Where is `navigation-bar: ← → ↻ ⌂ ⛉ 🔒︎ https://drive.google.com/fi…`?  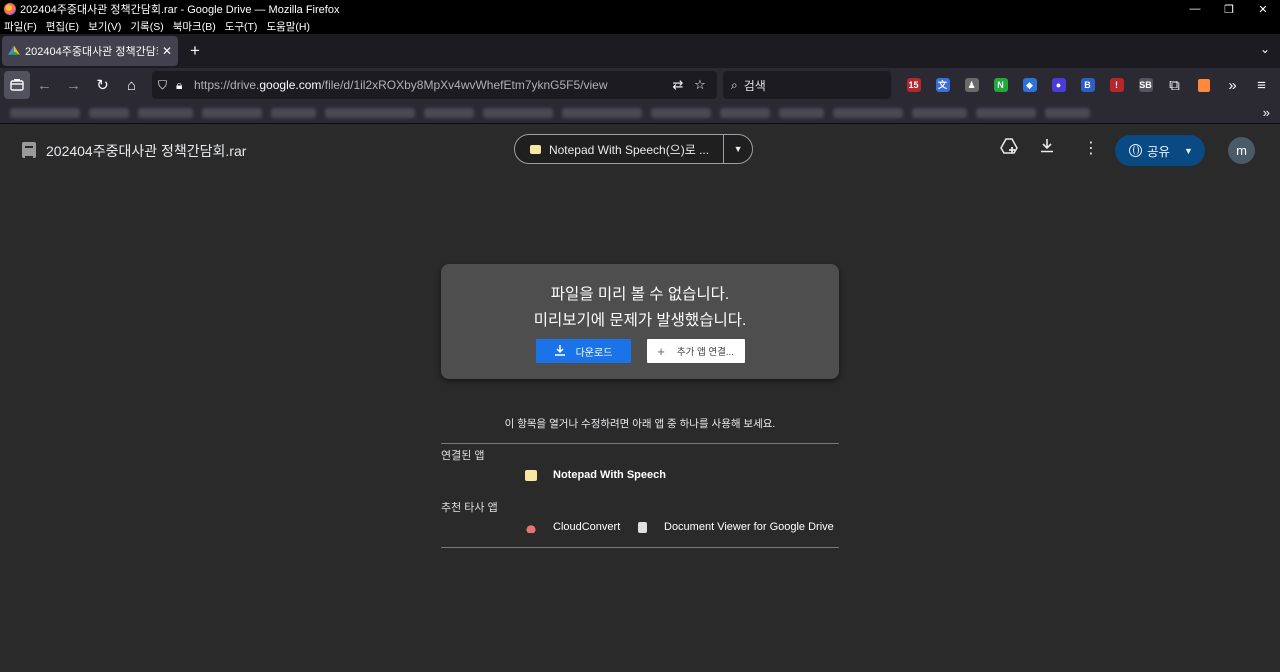 navigation-bar: ← → ↻ ⌂ ⛉ 🔒︎ https://drive.google.com/fi… is located at coordinates (640, 85).